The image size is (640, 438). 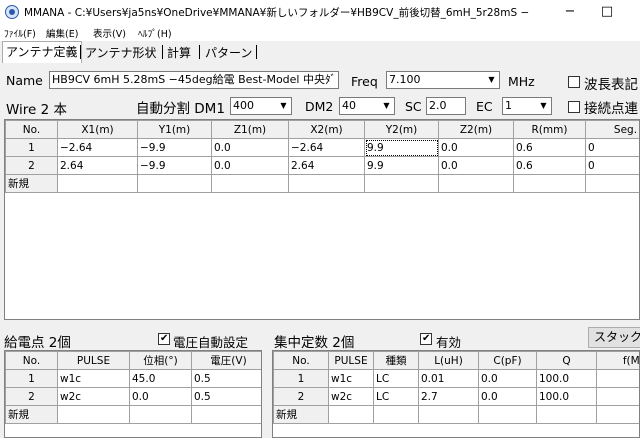 I want to click on tab-pattern: パターン, so click(x=228, y=52).